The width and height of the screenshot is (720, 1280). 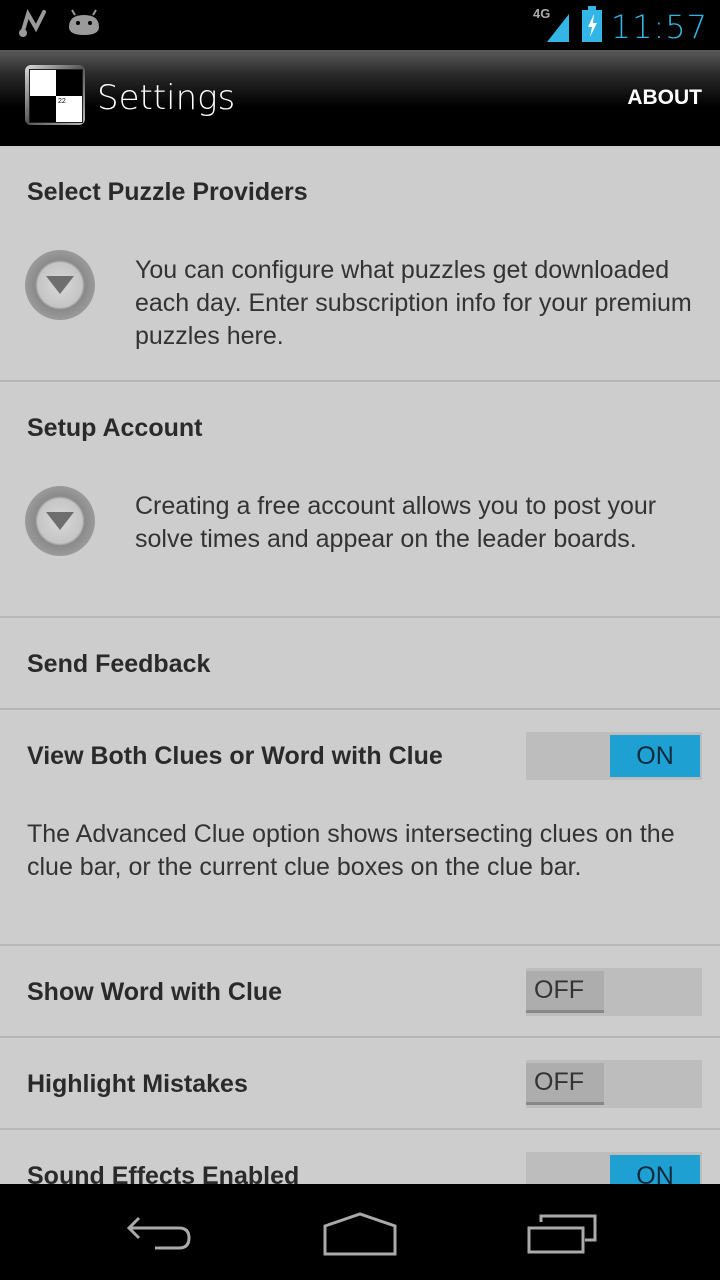 I want to click on show-word-with-clue-toggle: OFF, so click(x=614, y=992).